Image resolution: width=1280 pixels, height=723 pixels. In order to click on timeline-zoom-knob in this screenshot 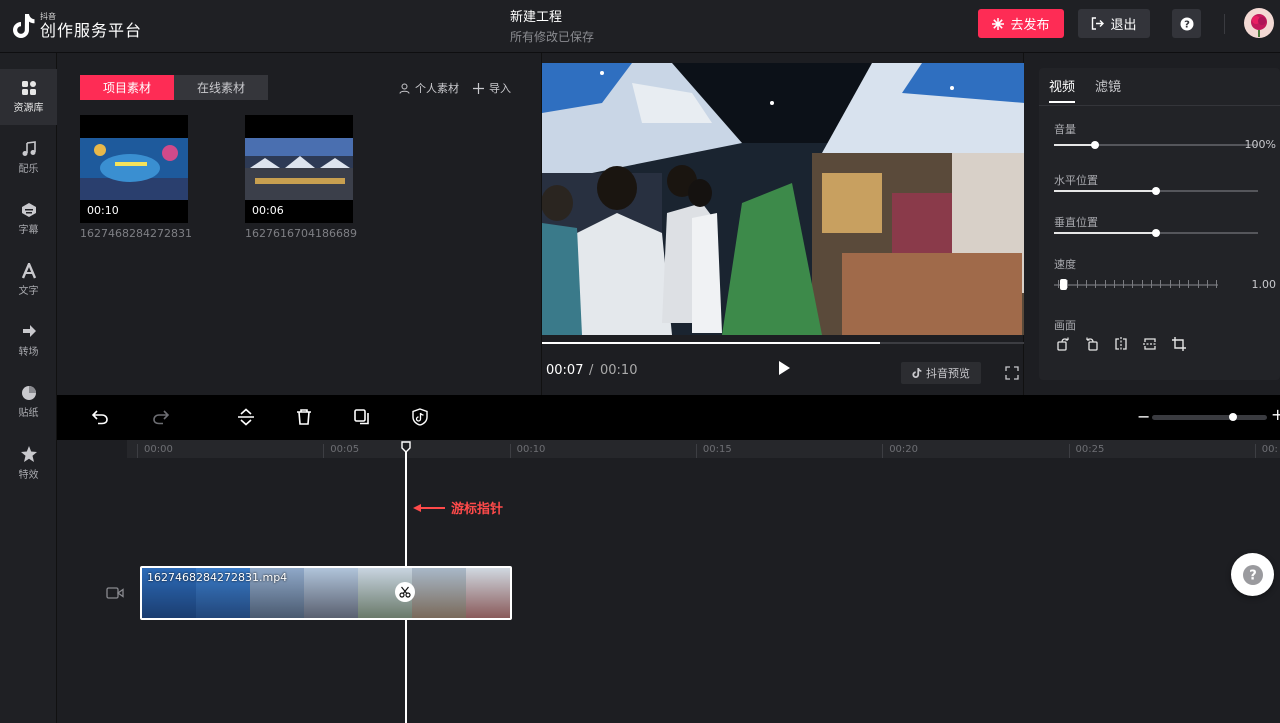, I will do `click(1232, 417)`.